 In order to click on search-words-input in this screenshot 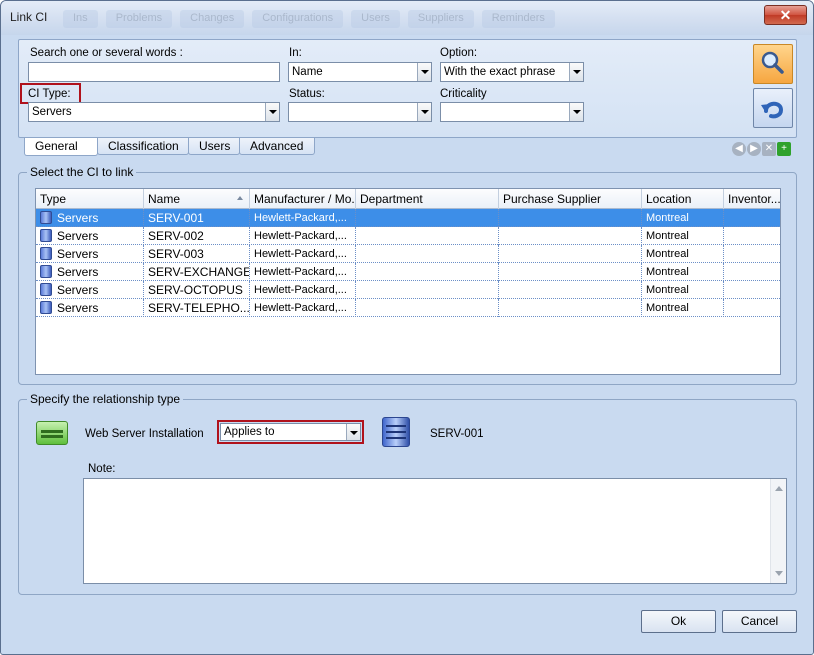, I will do `click(154, 72)`.